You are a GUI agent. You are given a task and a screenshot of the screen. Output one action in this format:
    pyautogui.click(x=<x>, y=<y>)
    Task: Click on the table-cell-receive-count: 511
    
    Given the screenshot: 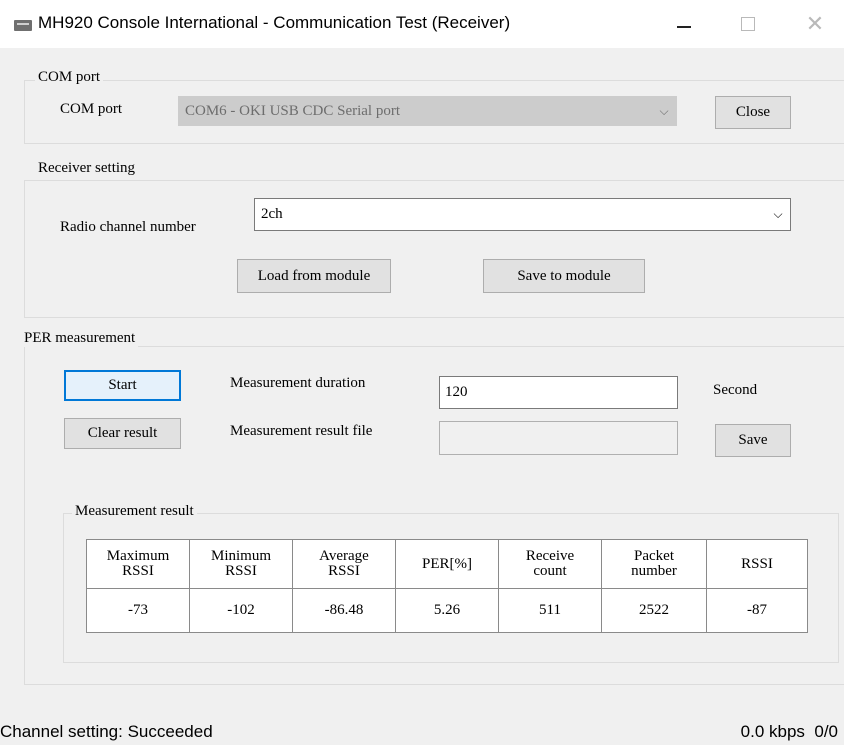 What is the action you would take?
    pyautogui.click(x=550, y=610)
    